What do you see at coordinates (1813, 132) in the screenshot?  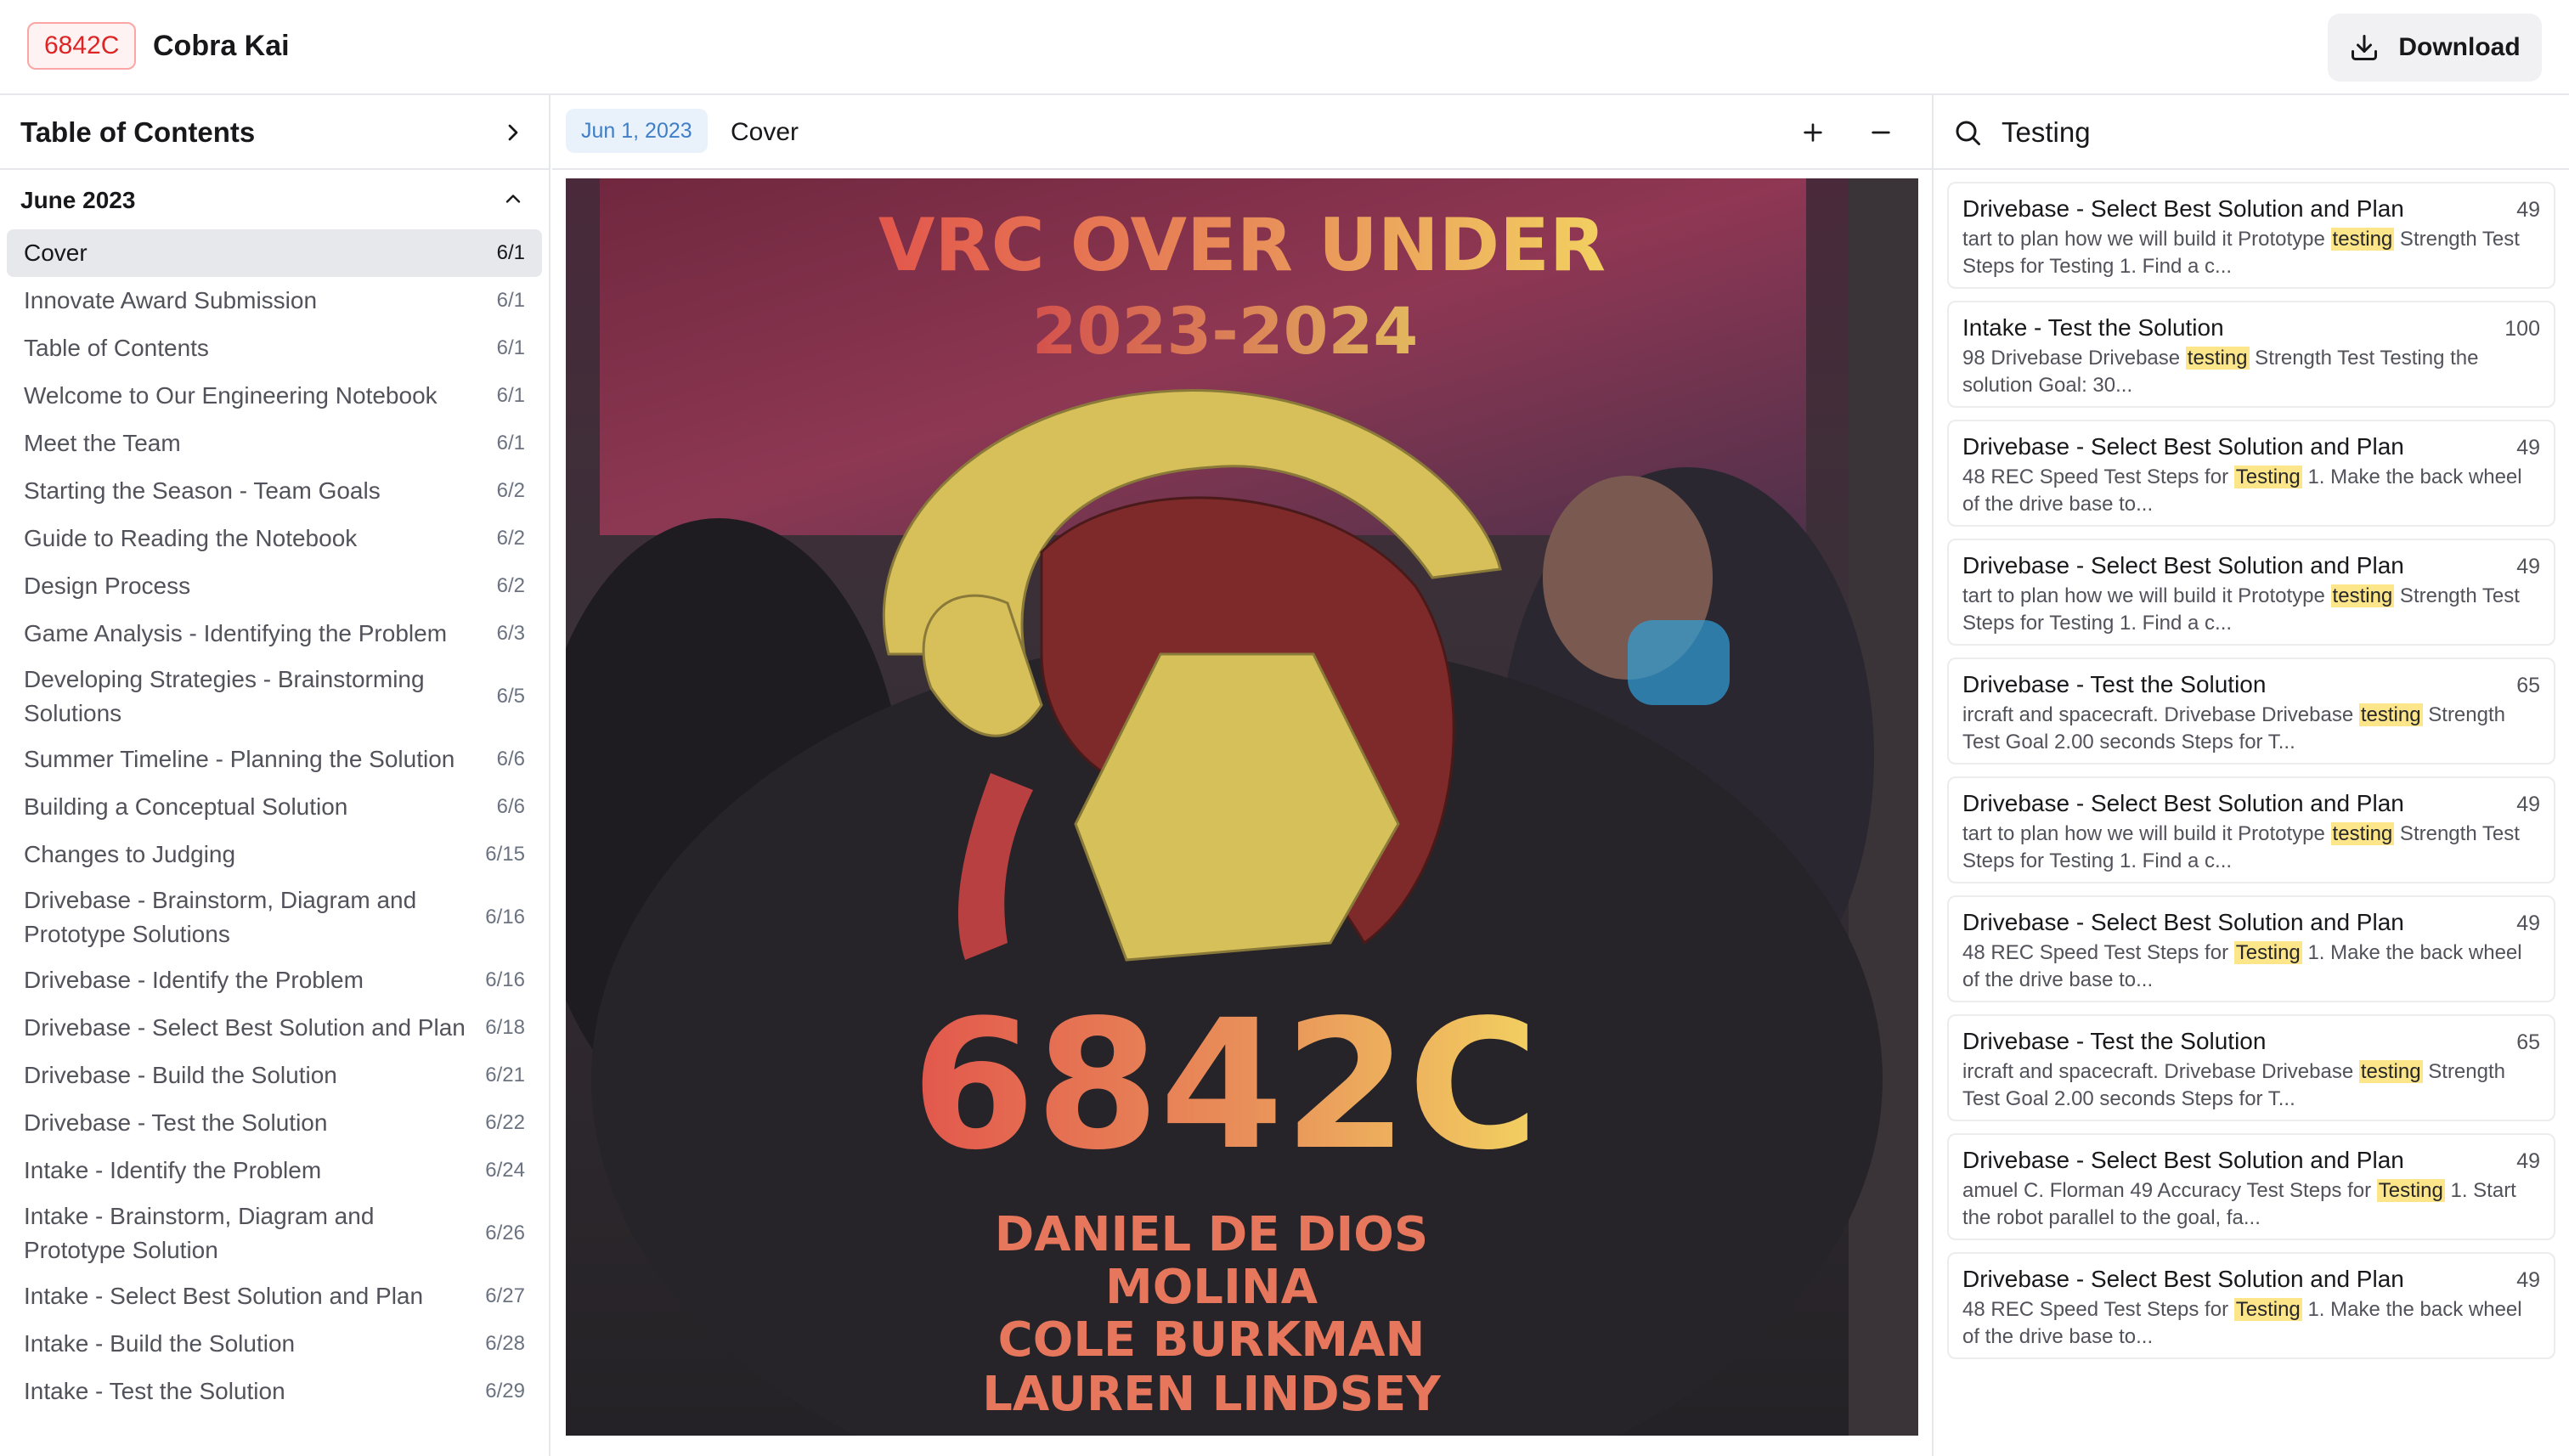 I see `zoom-in-button` at bounding box center [1813, 132].